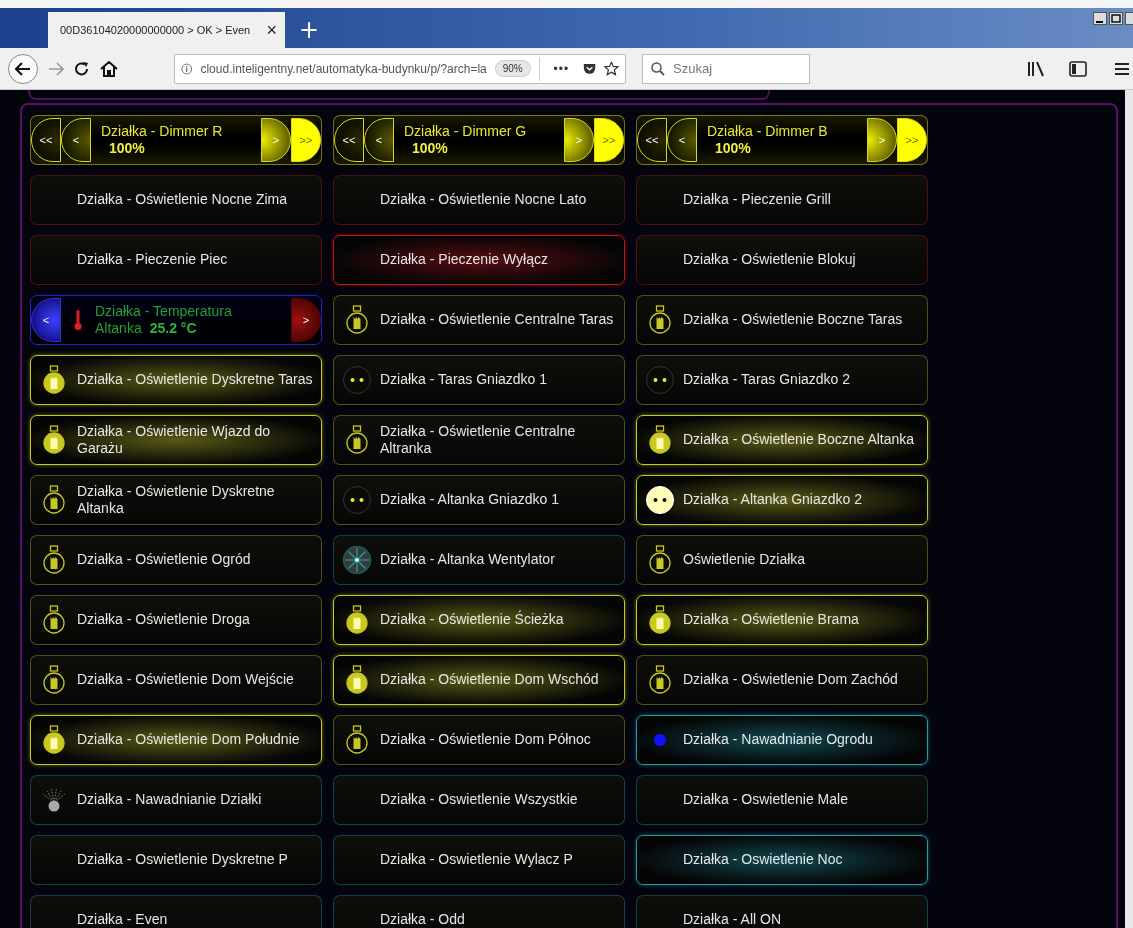  I want to click on reload-button, so click(82, 68).